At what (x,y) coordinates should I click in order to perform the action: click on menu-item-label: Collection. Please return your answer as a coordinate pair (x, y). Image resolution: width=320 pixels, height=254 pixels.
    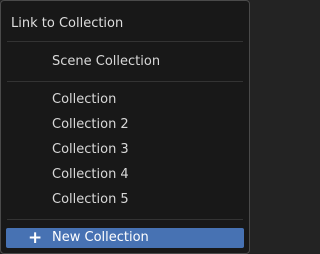
    Looking at the image, I should click on (84, 99).